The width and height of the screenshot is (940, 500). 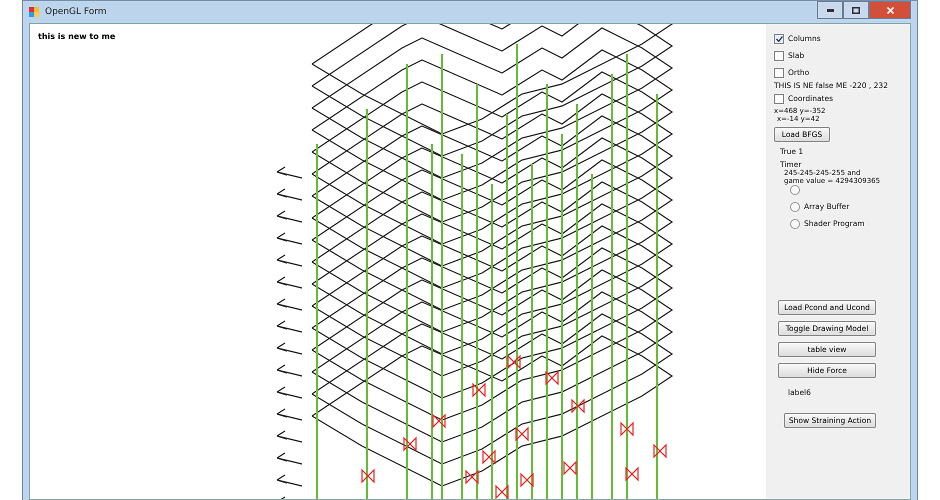 What do you see at coordinates (34, 12) in the screenshot?
I see `app-icon` at bounding box center [34, 12].